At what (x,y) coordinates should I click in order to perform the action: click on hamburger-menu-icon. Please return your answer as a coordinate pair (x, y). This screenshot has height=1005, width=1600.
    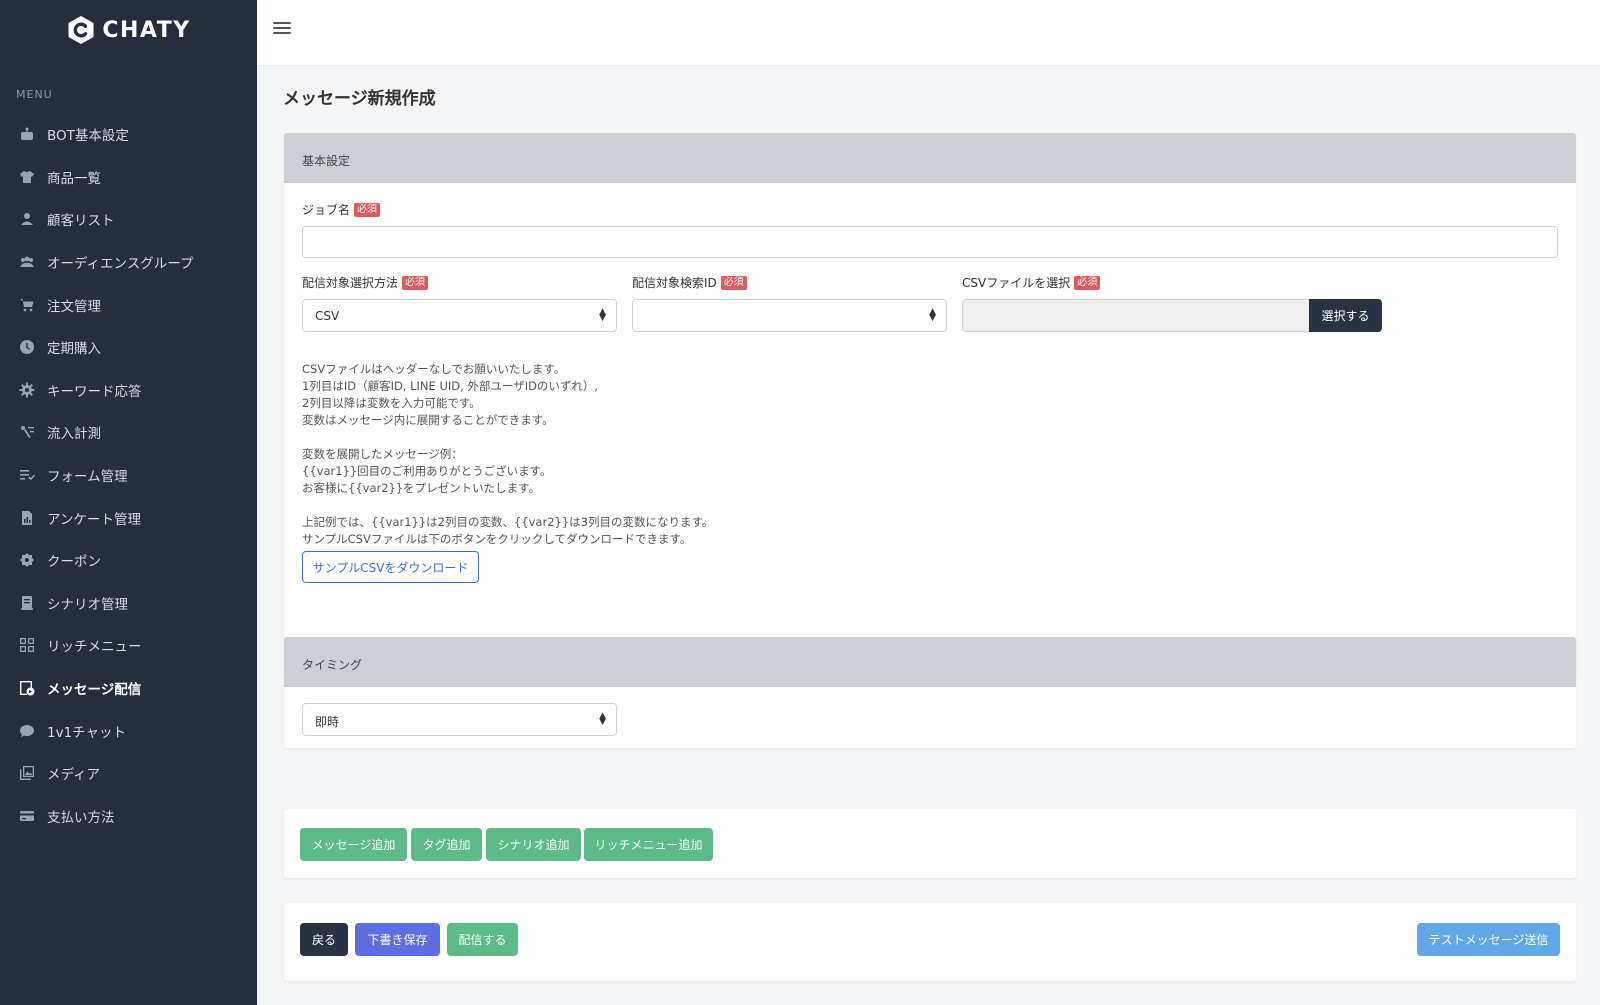
    Looking at the image, I should click on (282, 30).